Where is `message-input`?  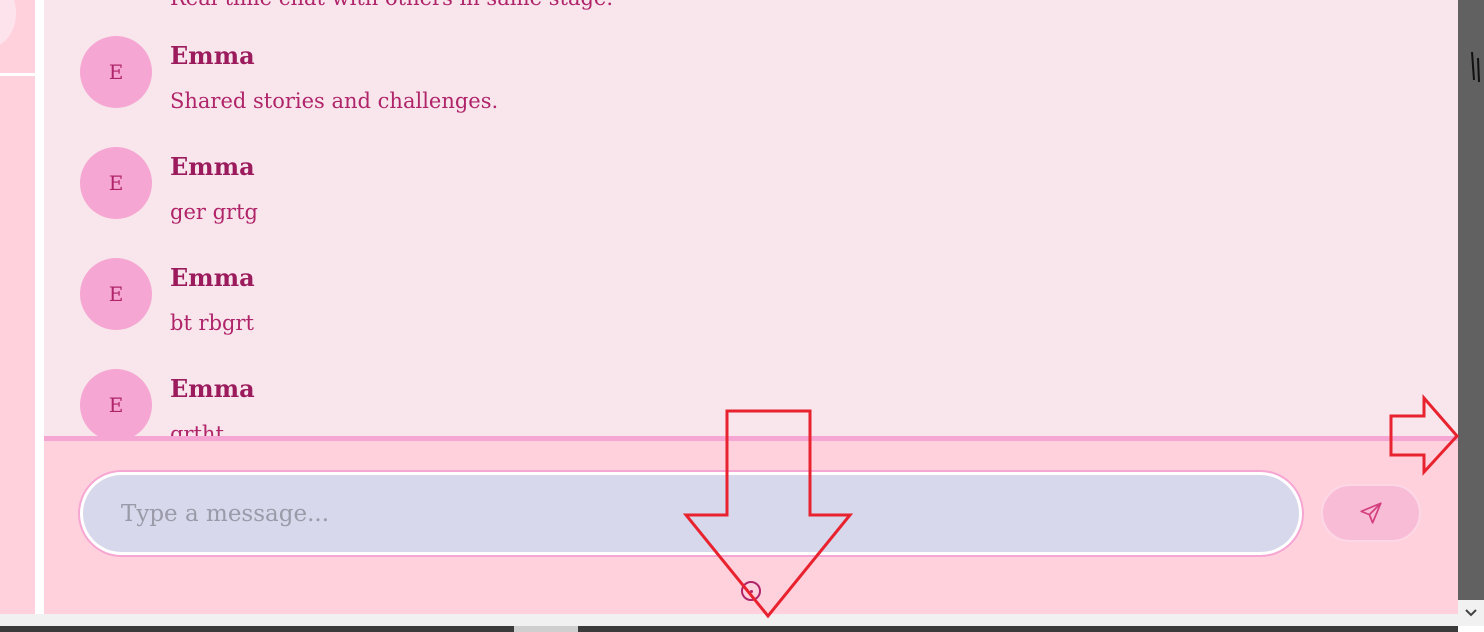
message-input is located at coordinates (691, 513).